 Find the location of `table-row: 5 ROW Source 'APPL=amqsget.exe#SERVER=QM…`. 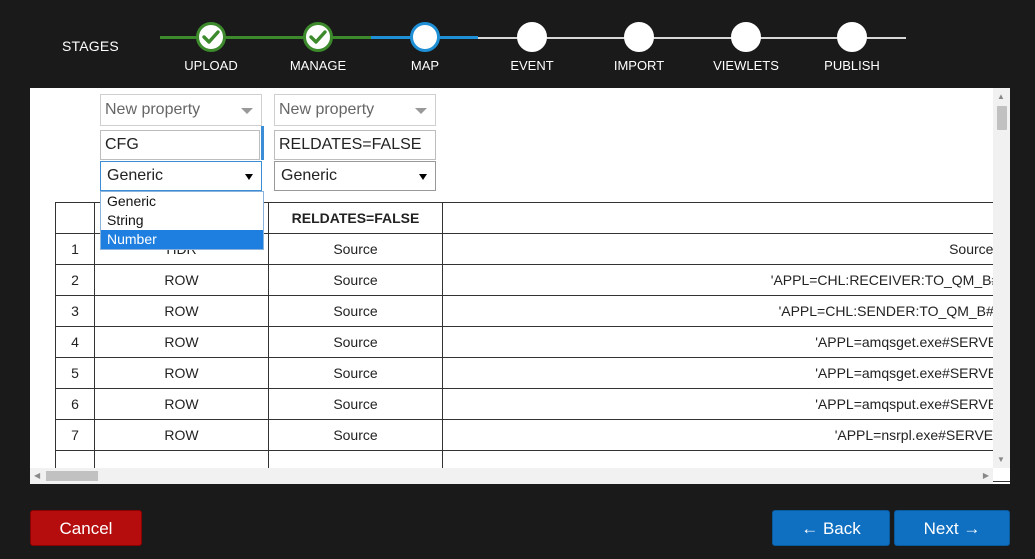

table-row: 5 ROW Source 'APPL=amqsget.exe#SERVER=QM… is located at coordinates (532, 373).